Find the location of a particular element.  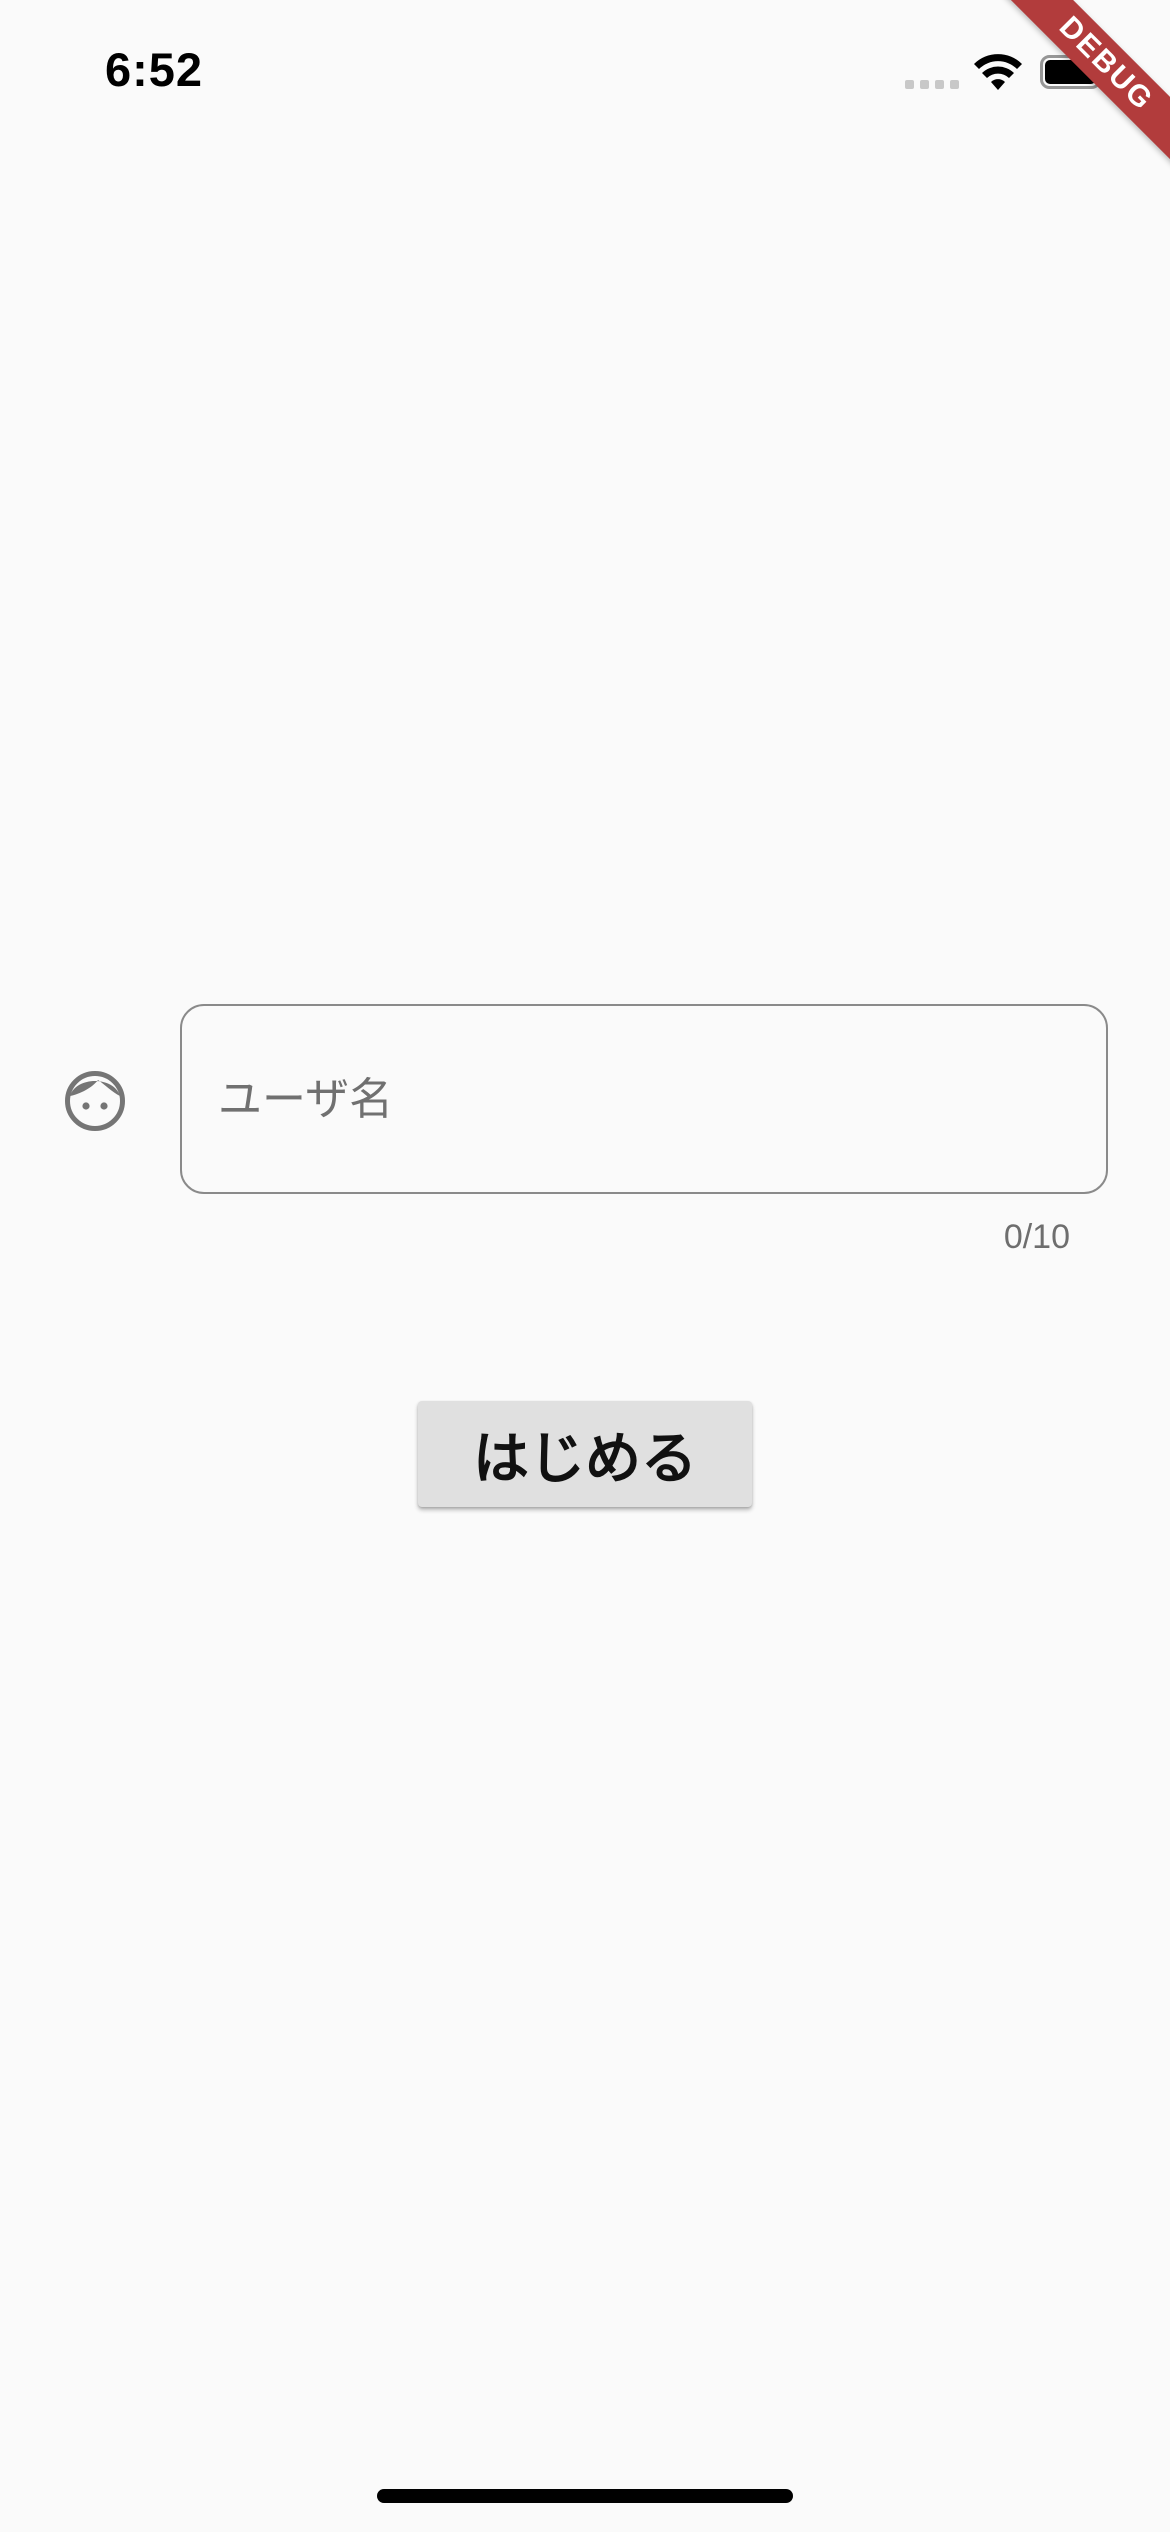

debug-banner: DEBUG is located at coordinates (1080, 90).